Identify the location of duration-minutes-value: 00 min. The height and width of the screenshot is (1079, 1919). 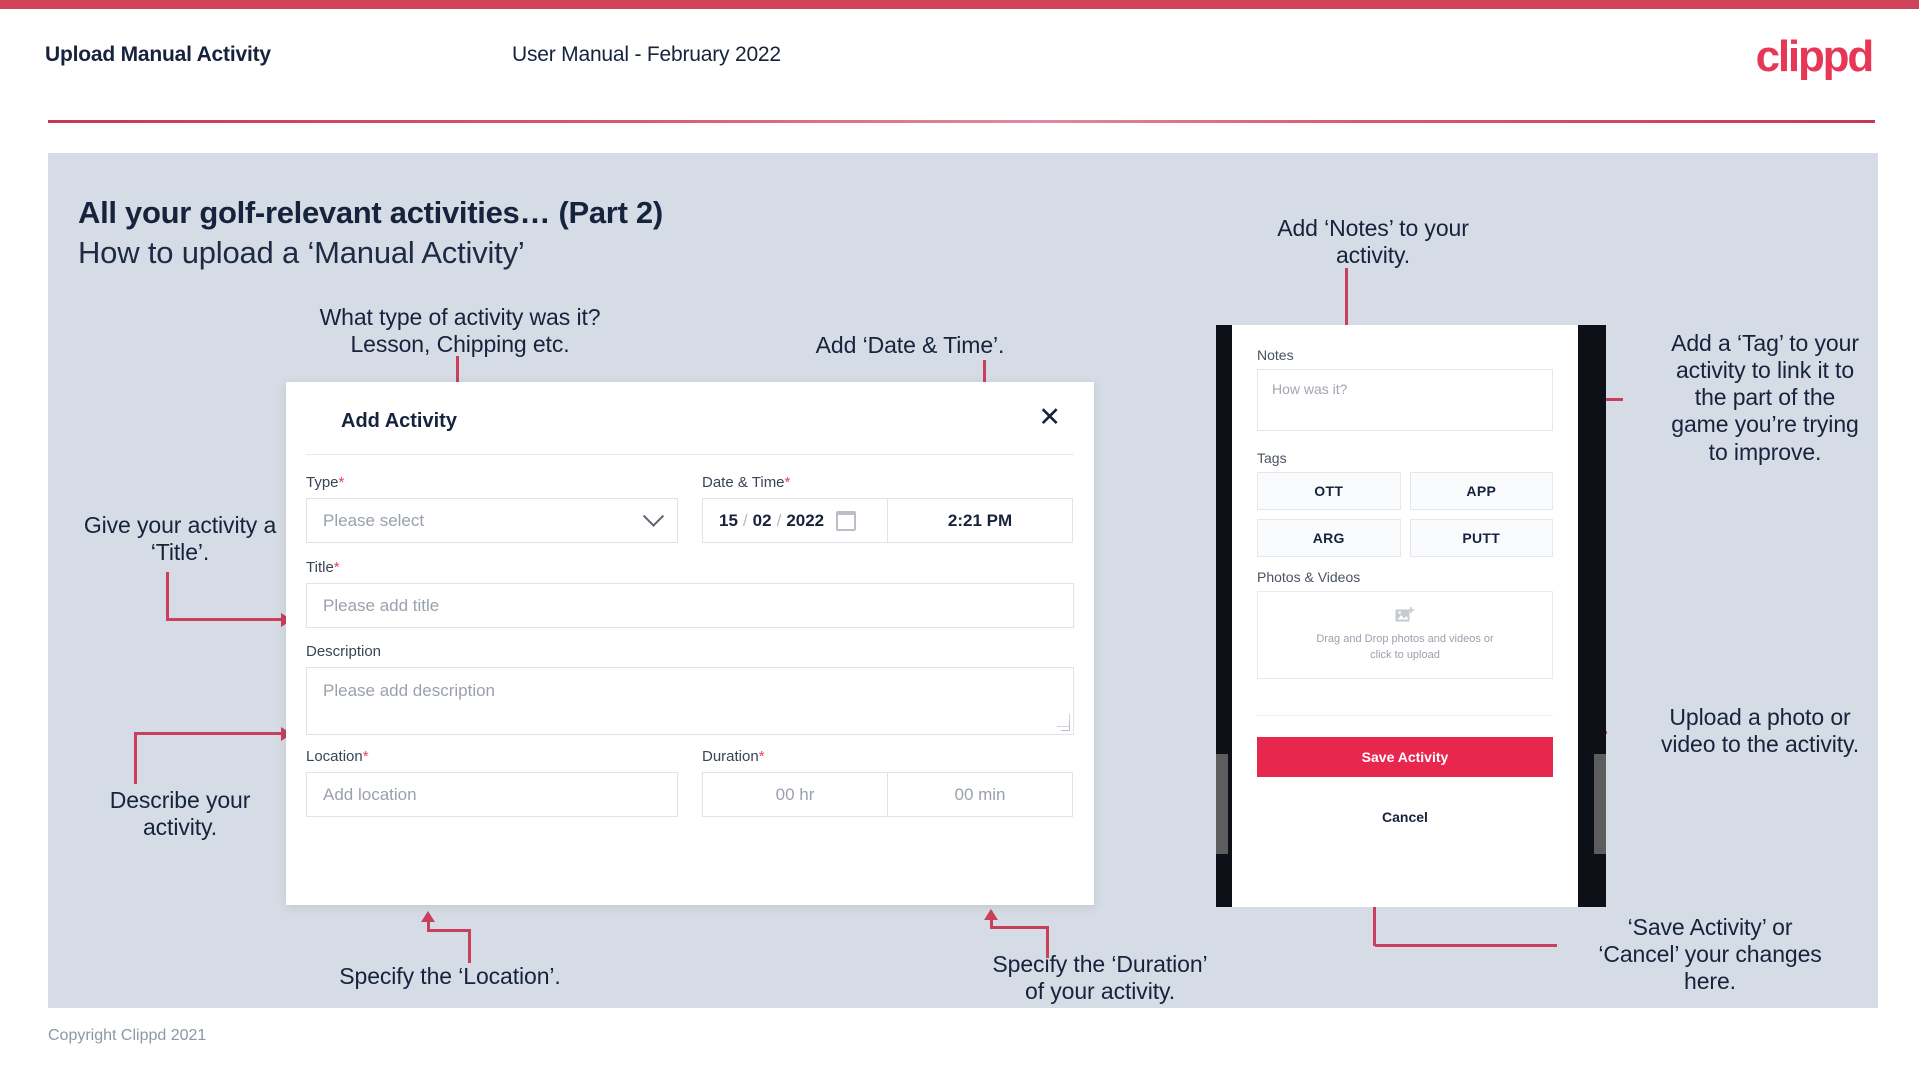
(980, 794).